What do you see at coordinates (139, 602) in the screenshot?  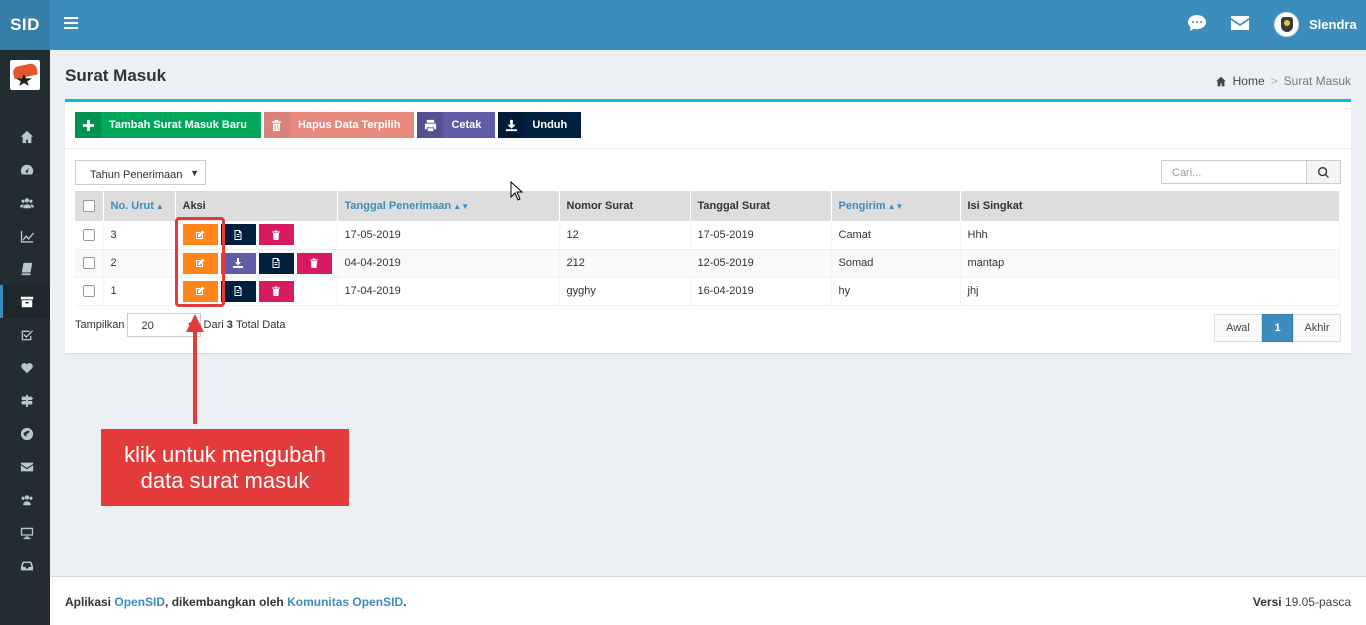 I see `opensid-link: OpenSID` at bounding box center [139, 602].